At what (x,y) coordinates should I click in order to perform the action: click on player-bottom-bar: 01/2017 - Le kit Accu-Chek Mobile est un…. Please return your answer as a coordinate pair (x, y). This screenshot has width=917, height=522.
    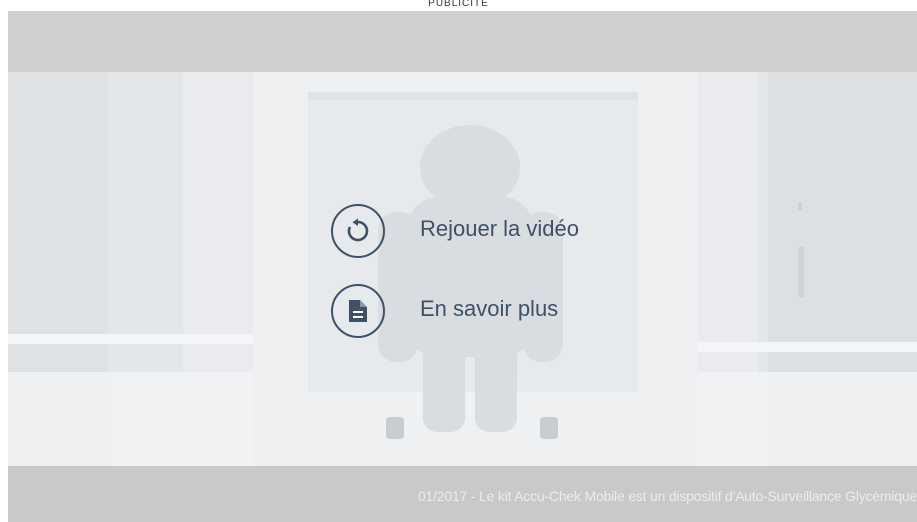
    Looking at the image, I should click on (462, 494).